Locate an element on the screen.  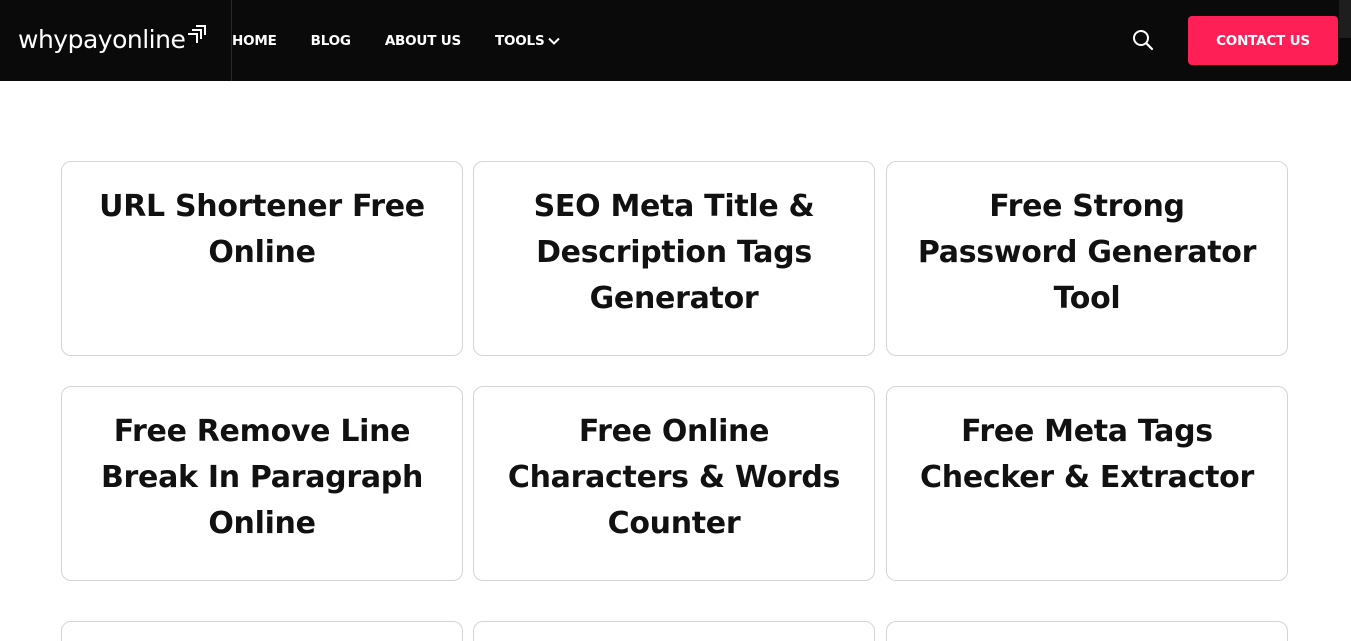
tool-card: Free Meta Tags Checker & Extractor is located at coordinates (1087, 483).